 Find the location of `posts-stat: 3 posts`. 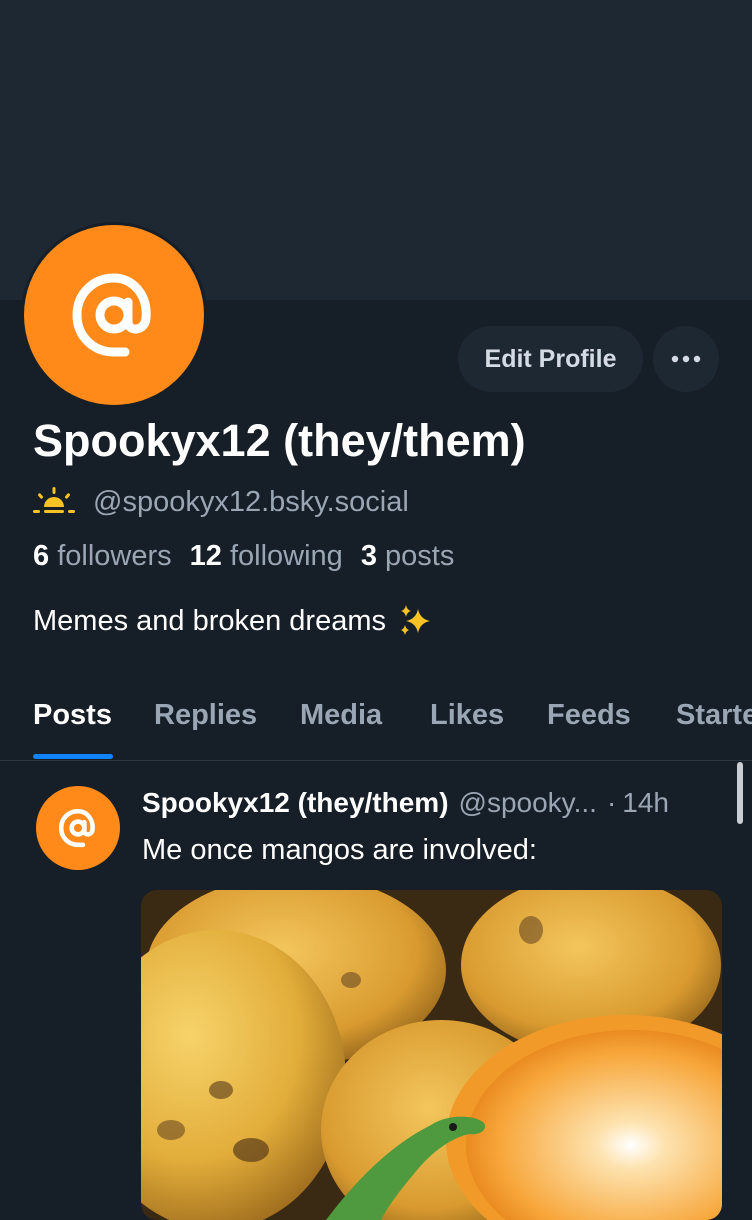

posts-stat: 3 posts is located at coordinates (408, 556).